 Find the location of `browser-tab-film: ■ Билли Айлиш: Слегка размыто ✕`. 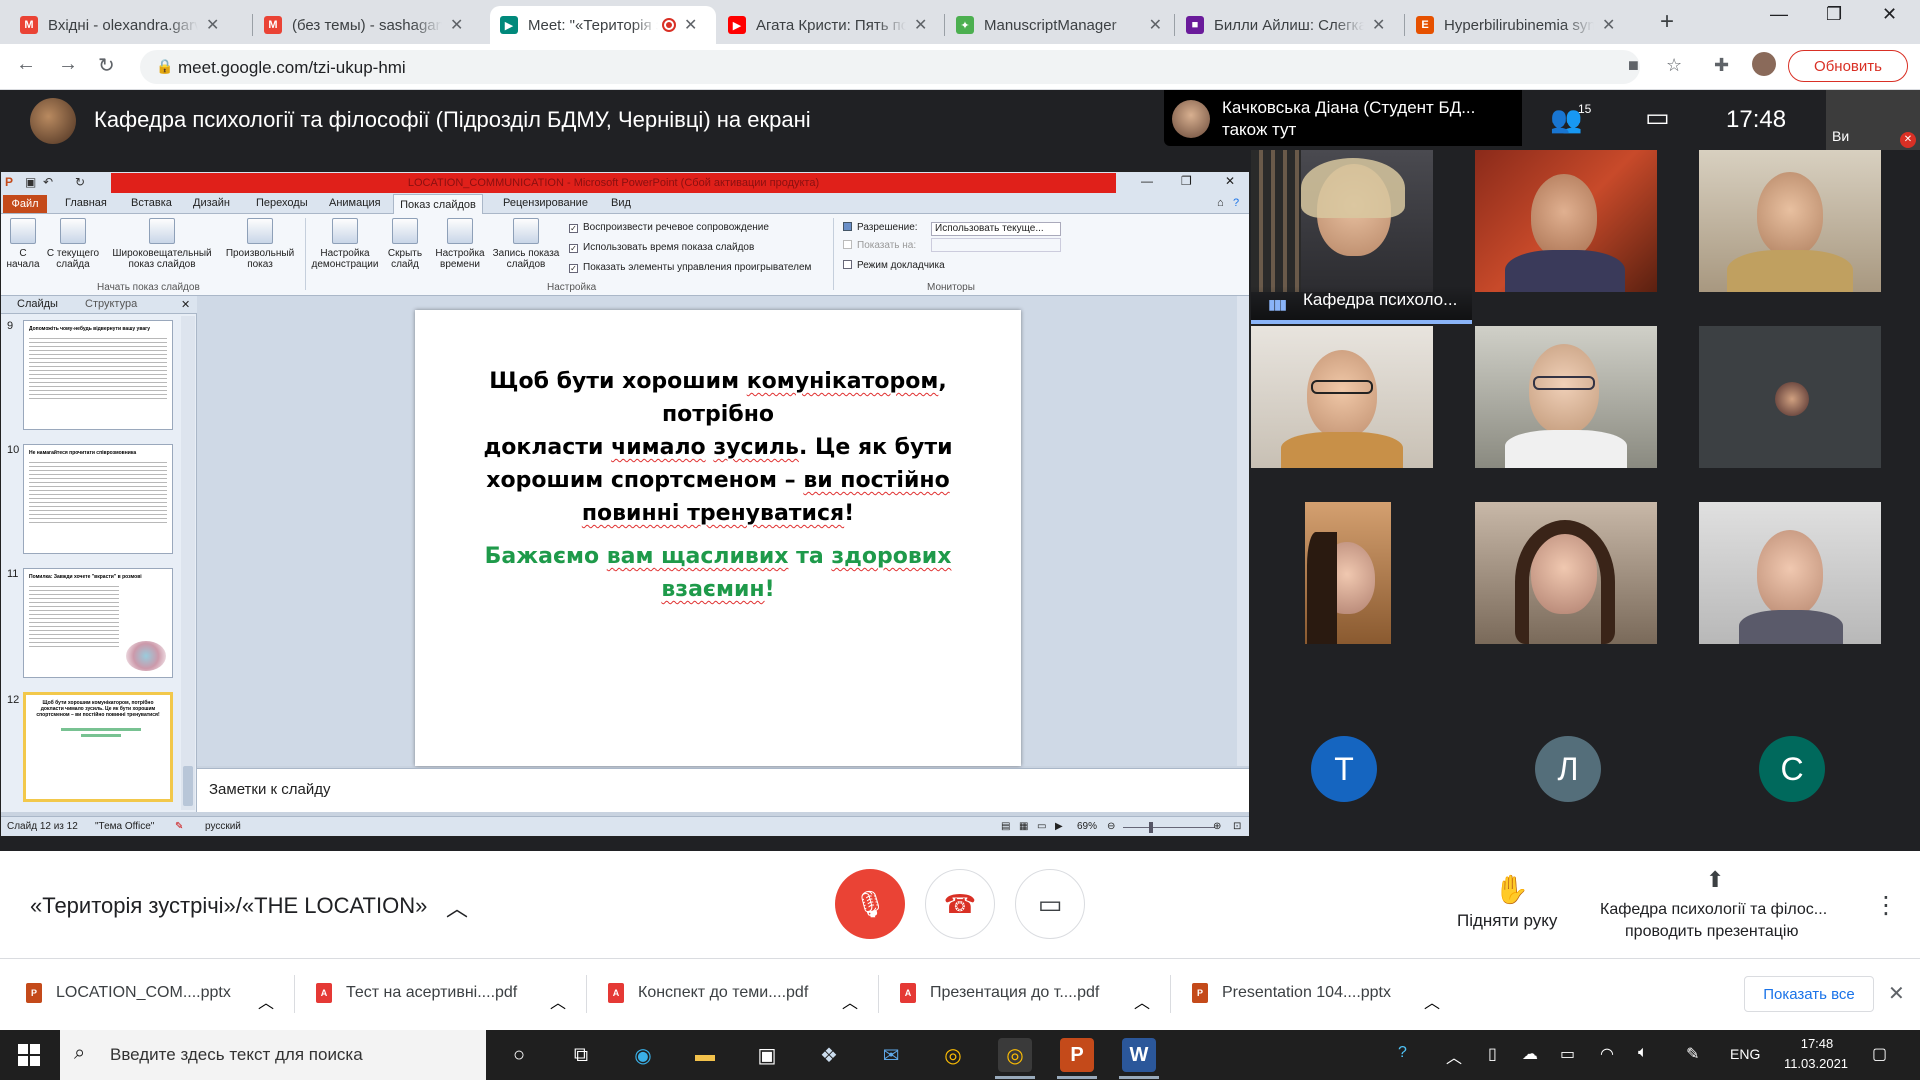

browser-tab-film: ■ Билли Айлиш: Слегка размыто ✕ is located at coordinates (1289, 25).